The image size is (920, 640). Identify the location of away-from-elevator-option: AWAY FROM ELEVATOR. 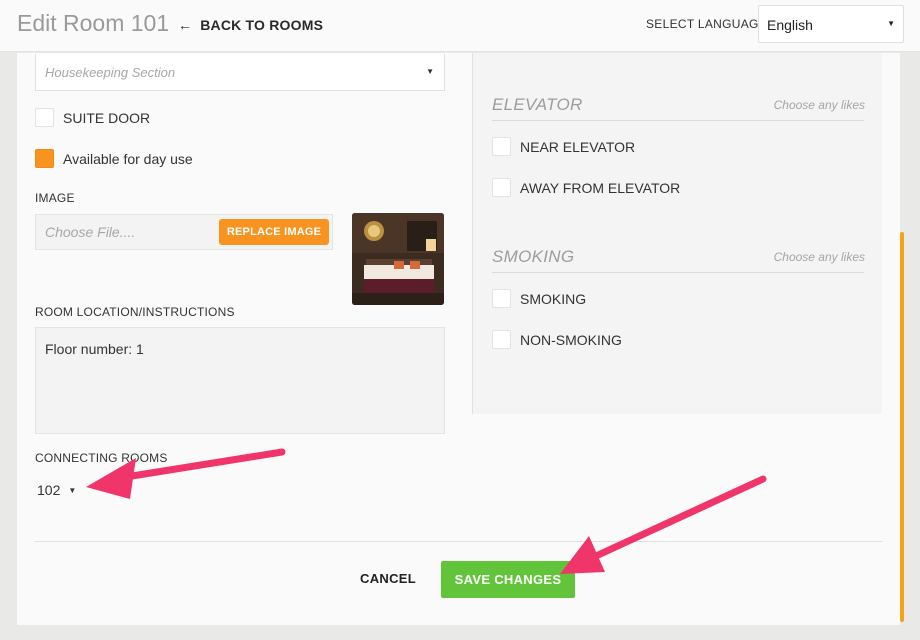
(586, 187).